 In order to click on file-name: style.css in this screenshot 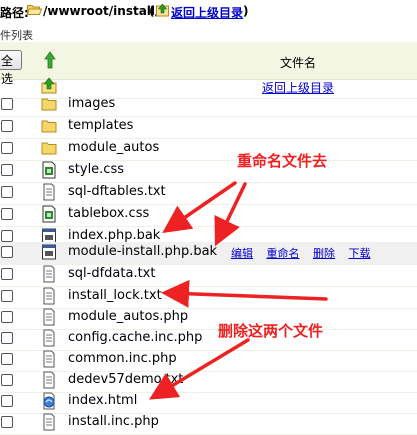, I will do `click(96, 169)`.